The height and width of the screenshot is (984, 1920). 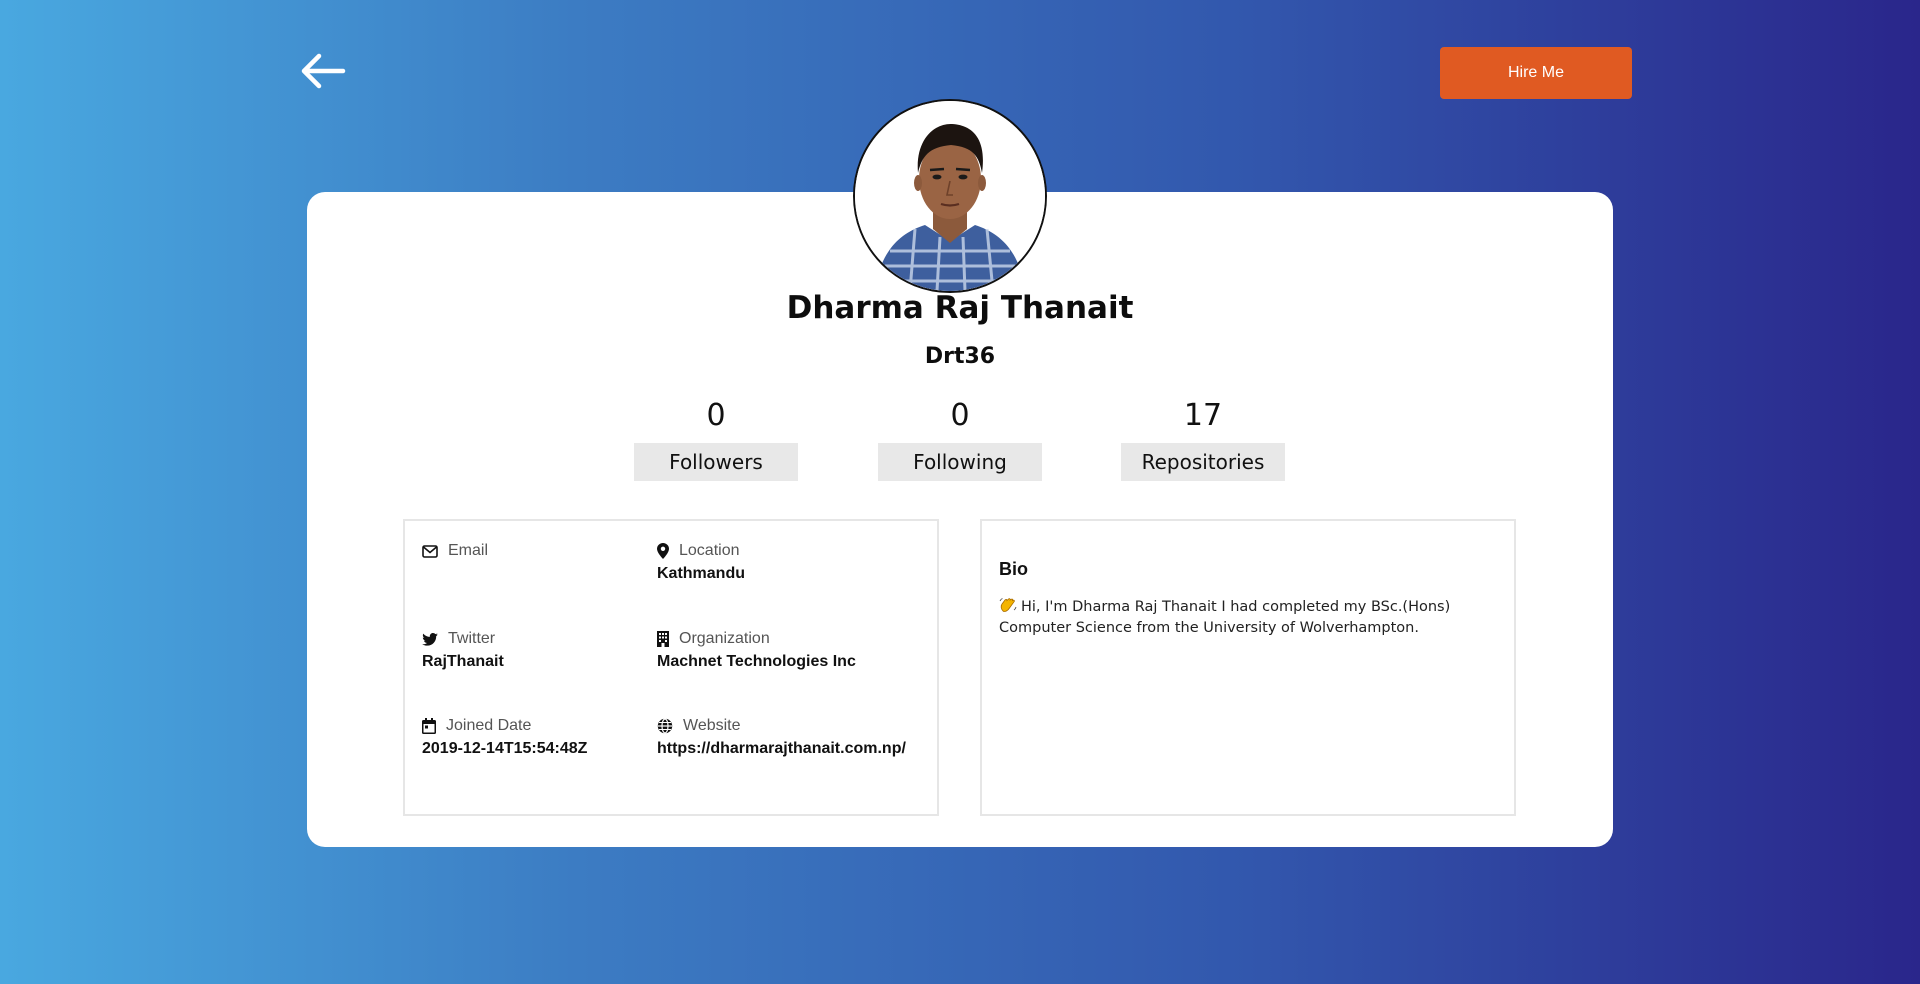 I want to click on followers-count: 0, so click(x=716, y=415).